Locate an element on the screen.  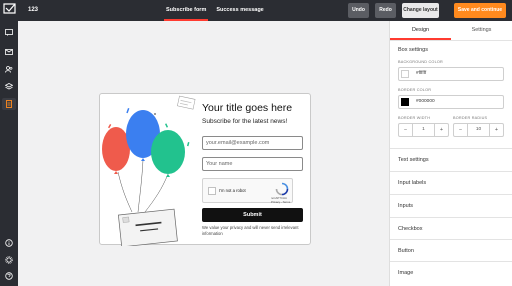
left-sidebar is located at coordinates (9, 143).